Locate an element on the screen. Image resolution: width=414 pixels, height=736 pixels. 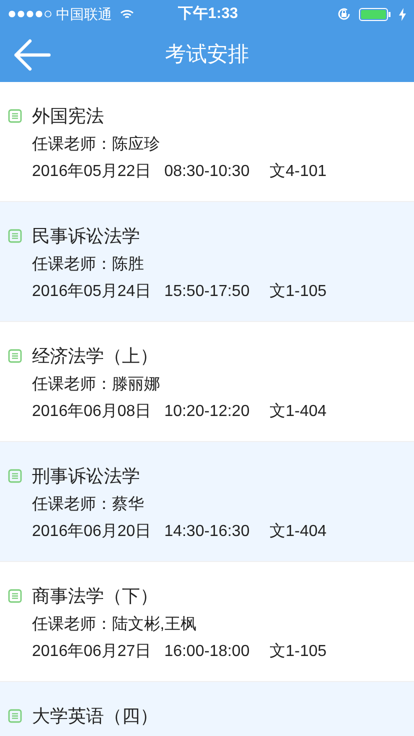
exam-room: 文4-101 is located at coordinates (298, 172).